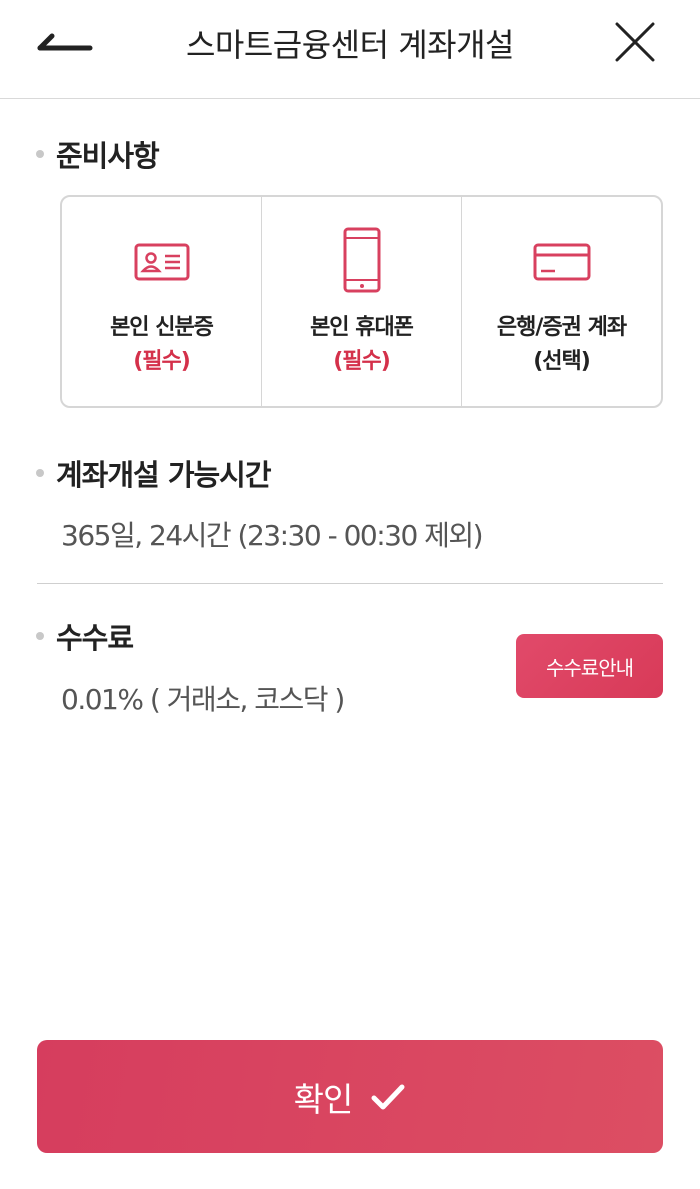  I want to click on header-bar: 스마트금융센터 계좌개설, so click(350, 49).